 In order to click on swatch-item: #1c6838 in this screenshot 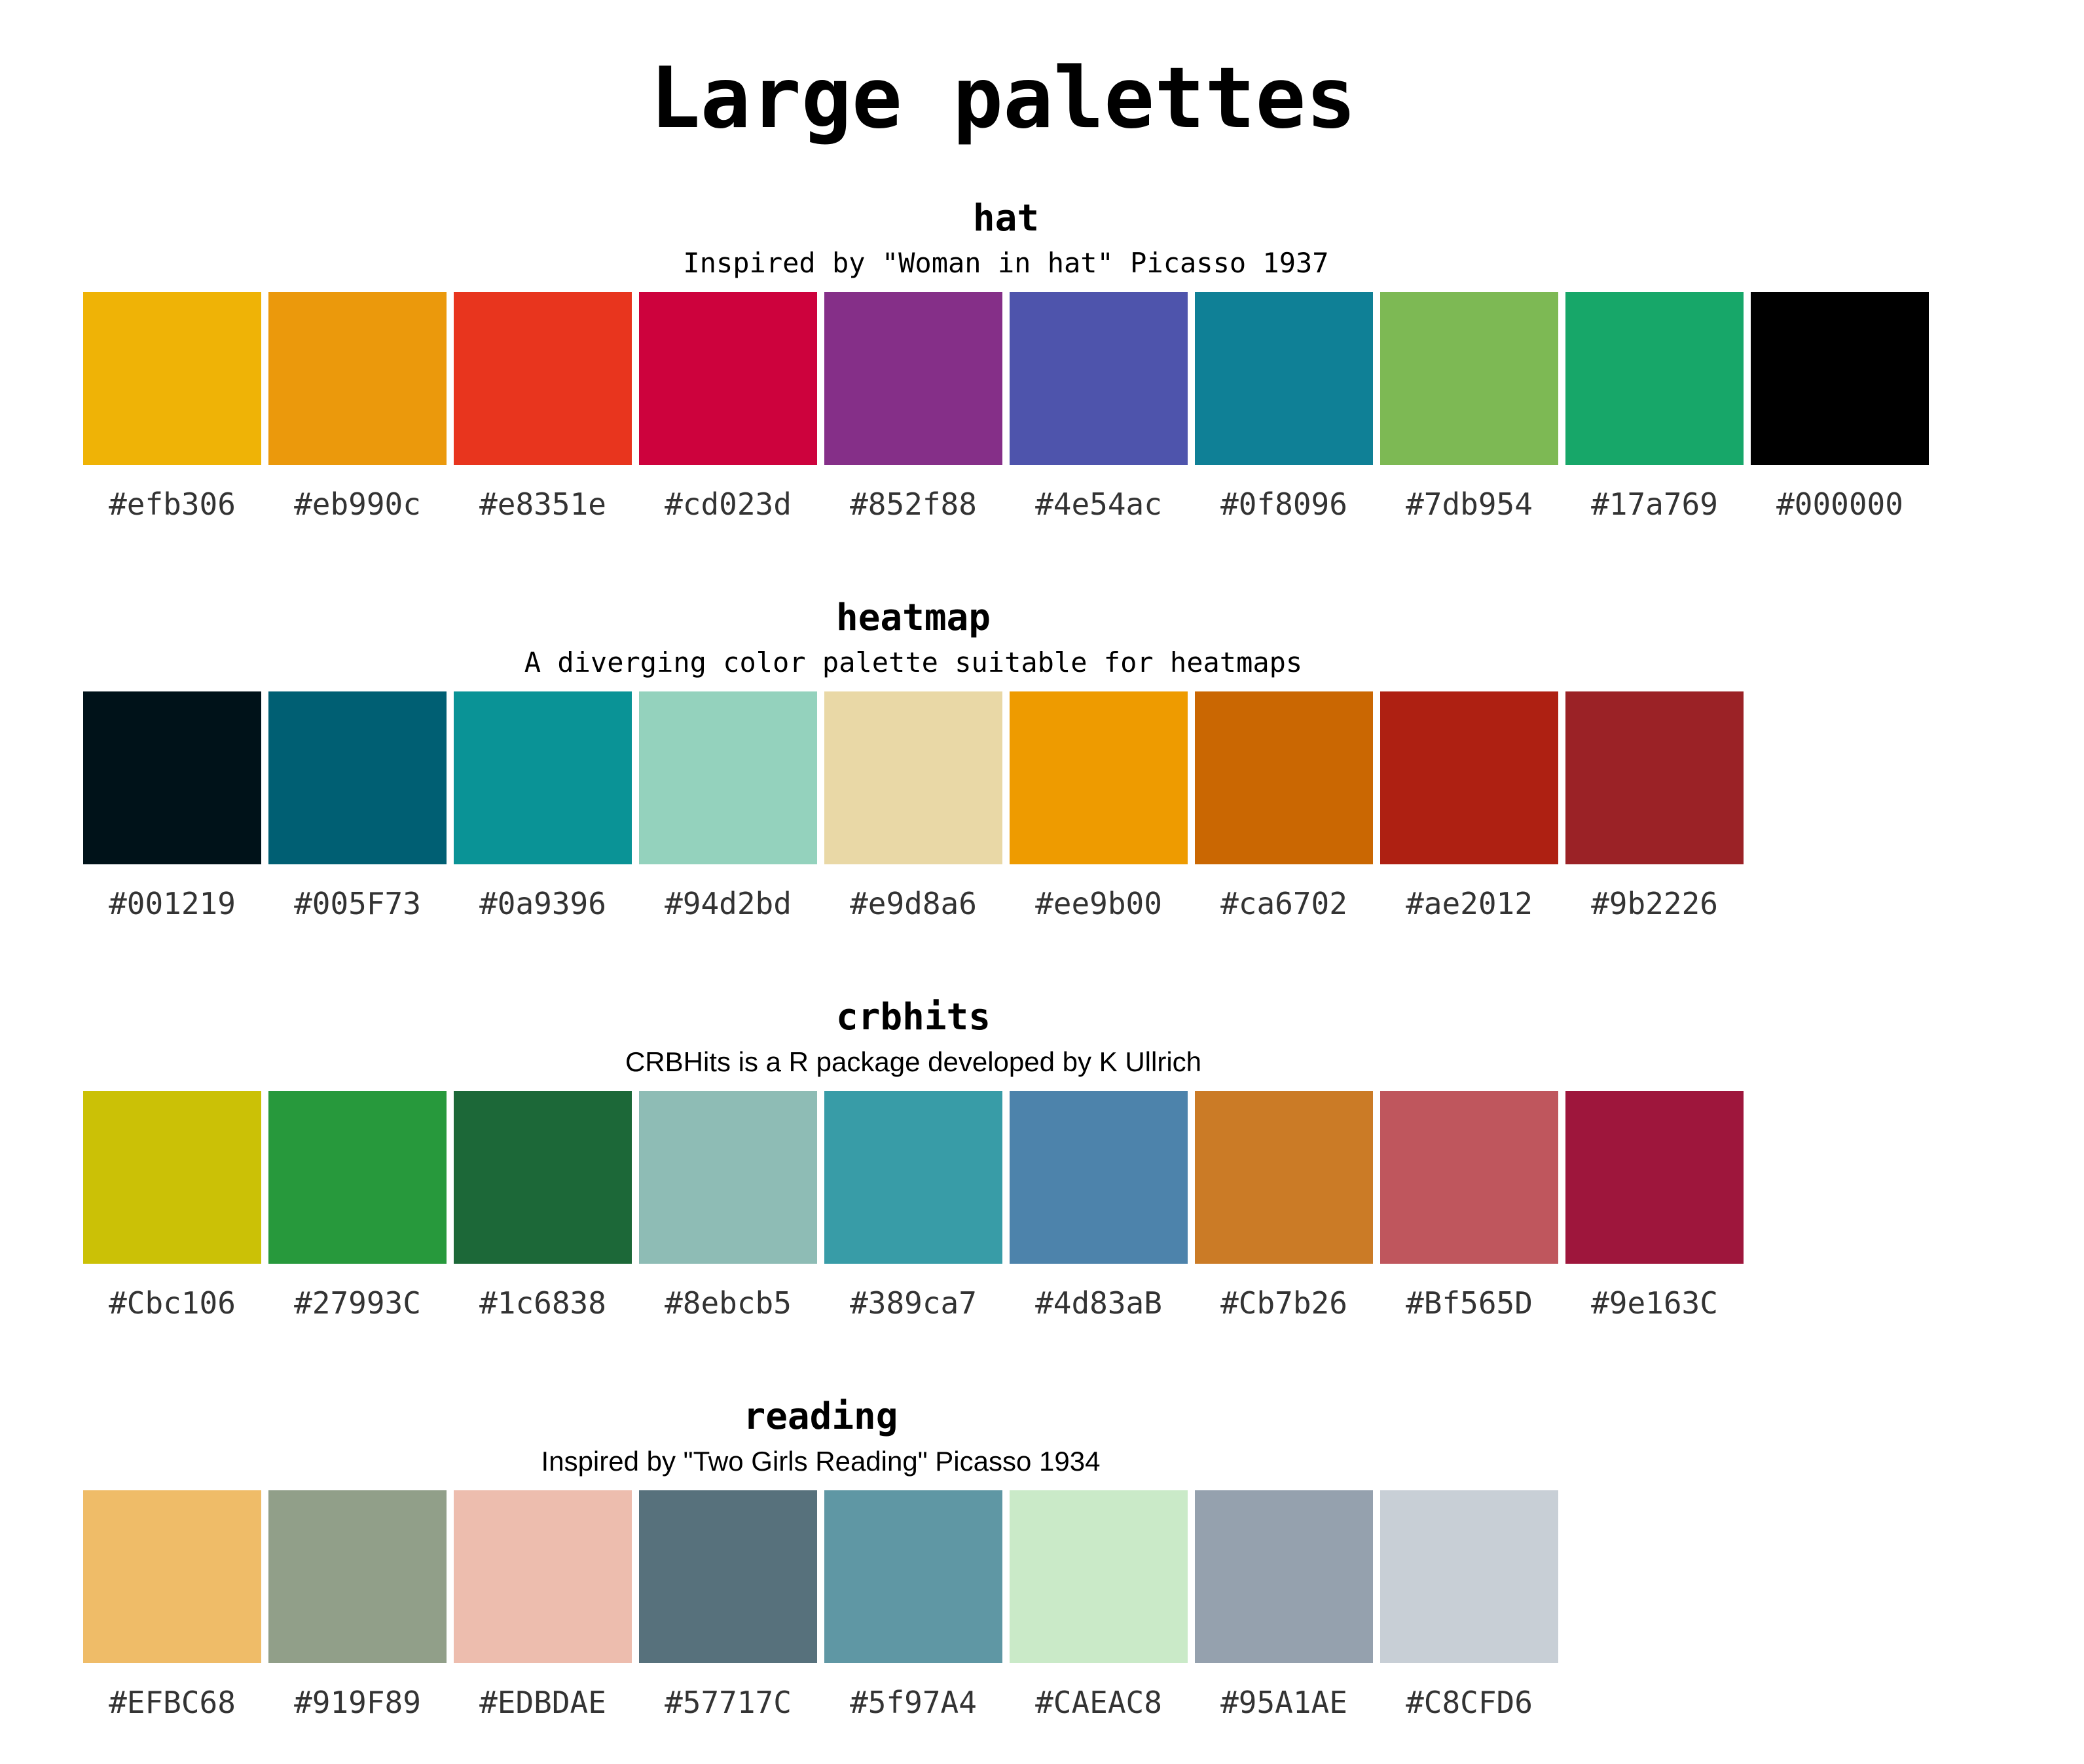, I will do `click(543, 1207)`.